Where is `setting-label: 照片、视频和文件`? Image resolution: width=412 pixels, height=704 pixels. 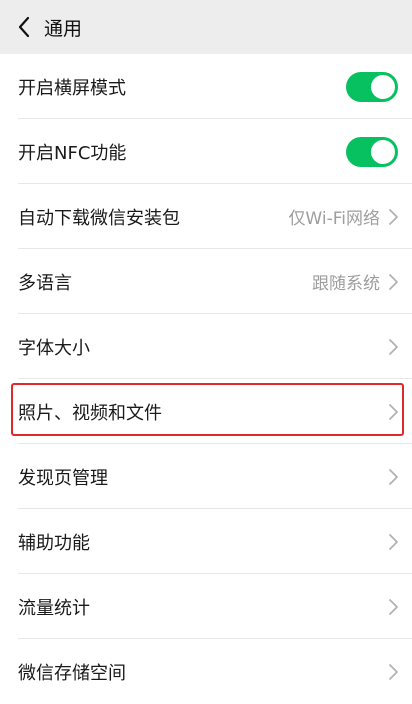 setting-label: 照片、视频和文件 is located at coordinates (90, 413).